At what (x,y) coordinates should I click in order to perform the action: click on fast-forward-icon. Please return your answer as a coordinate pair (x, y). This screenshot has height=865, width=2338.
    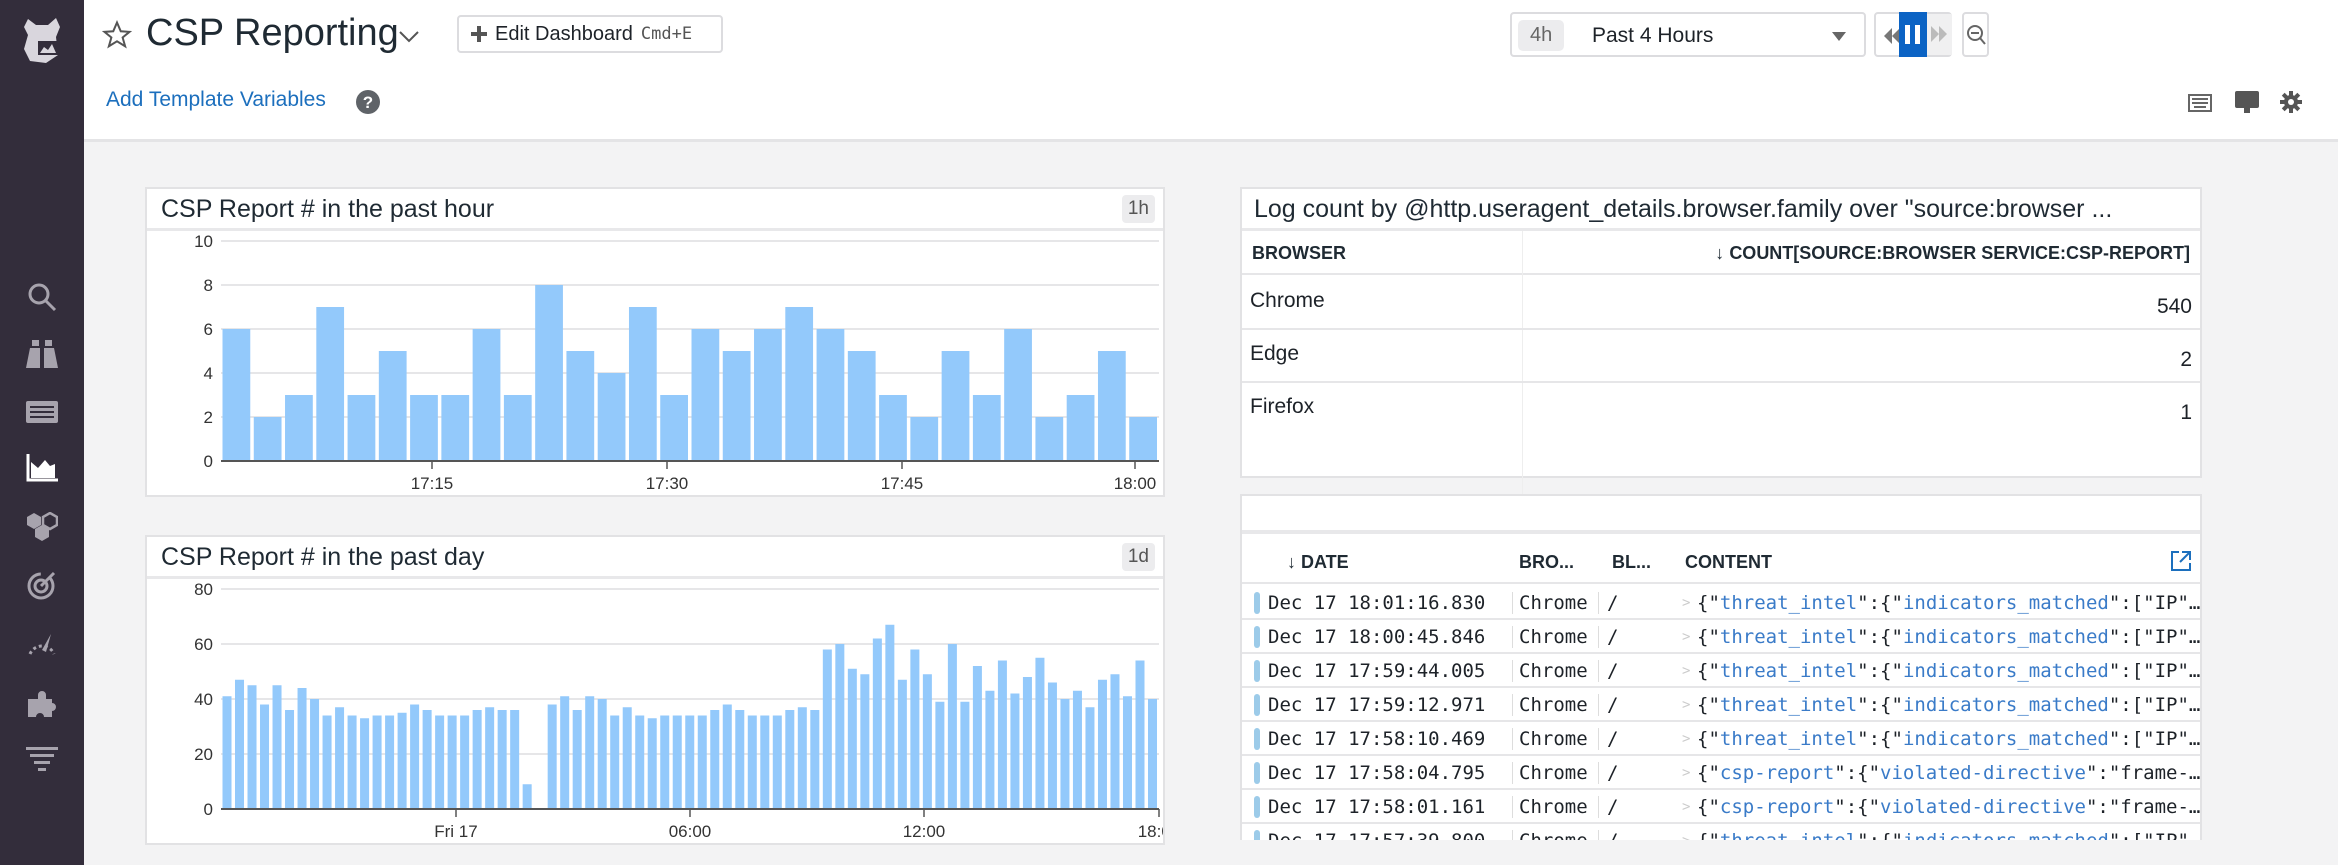
    Looking at the image, I should click on (1939, 34).